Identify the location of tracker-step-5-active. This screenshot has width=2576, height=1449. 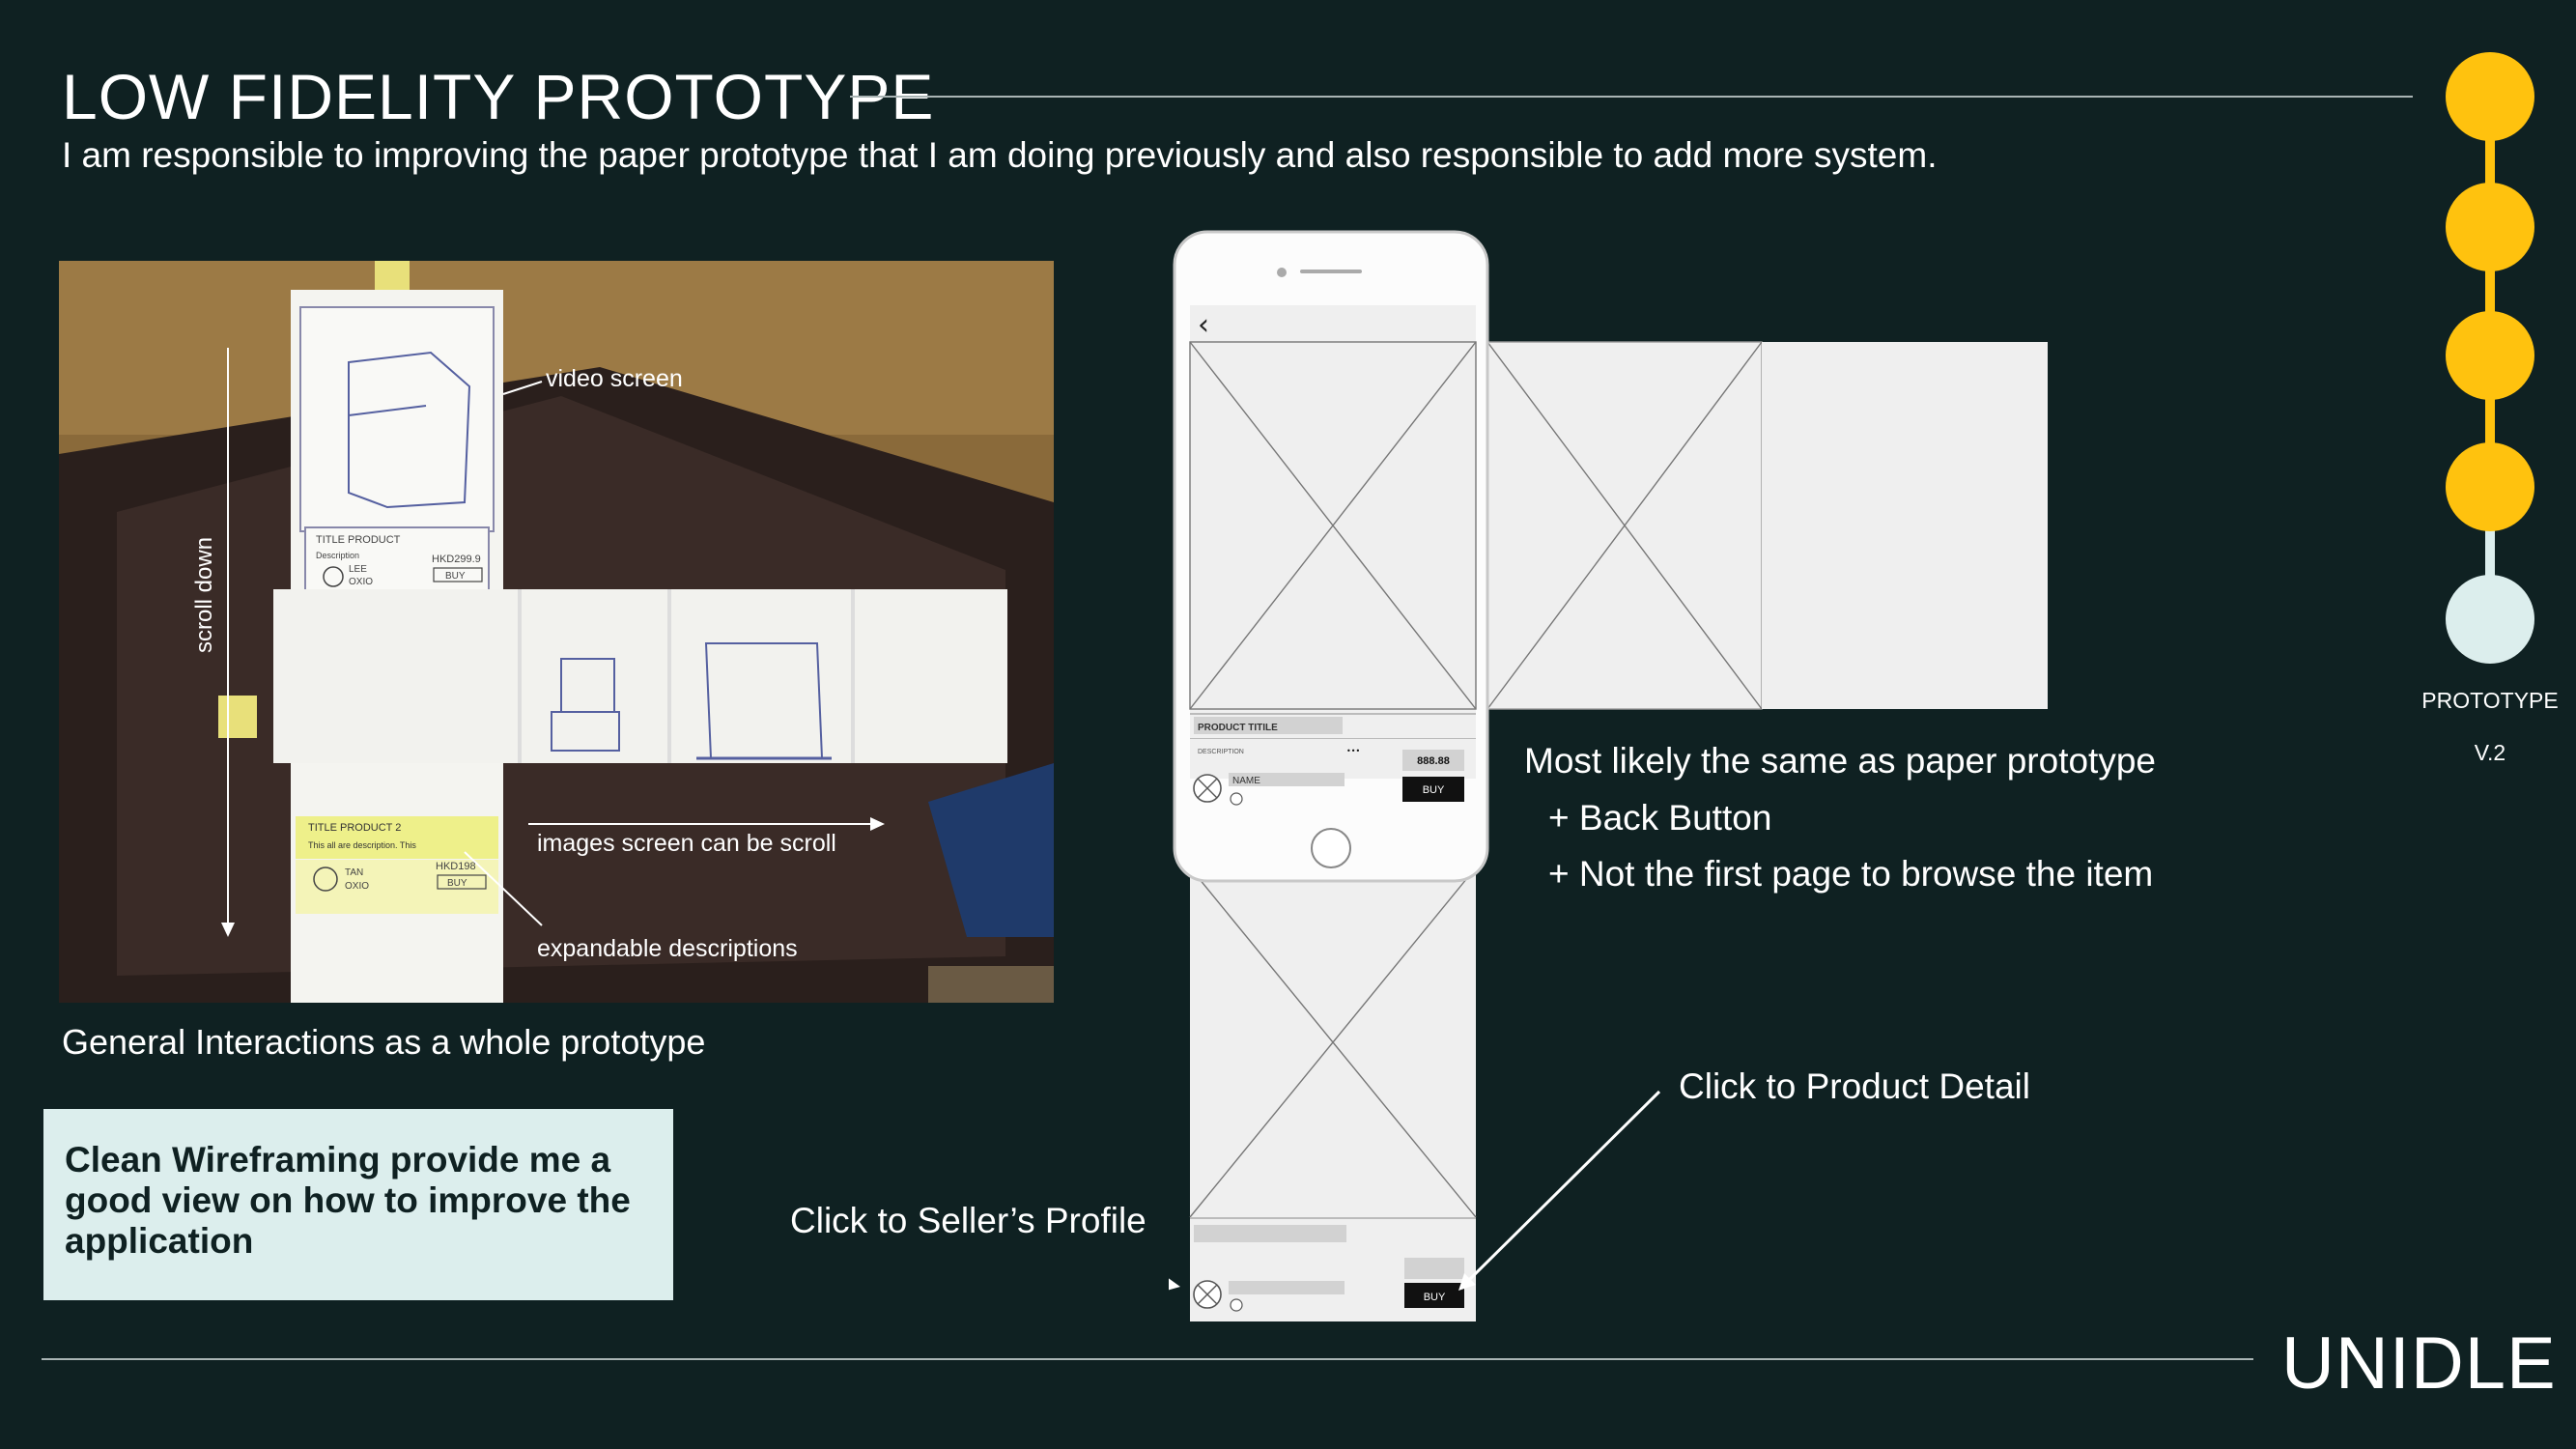
(2490, 619).